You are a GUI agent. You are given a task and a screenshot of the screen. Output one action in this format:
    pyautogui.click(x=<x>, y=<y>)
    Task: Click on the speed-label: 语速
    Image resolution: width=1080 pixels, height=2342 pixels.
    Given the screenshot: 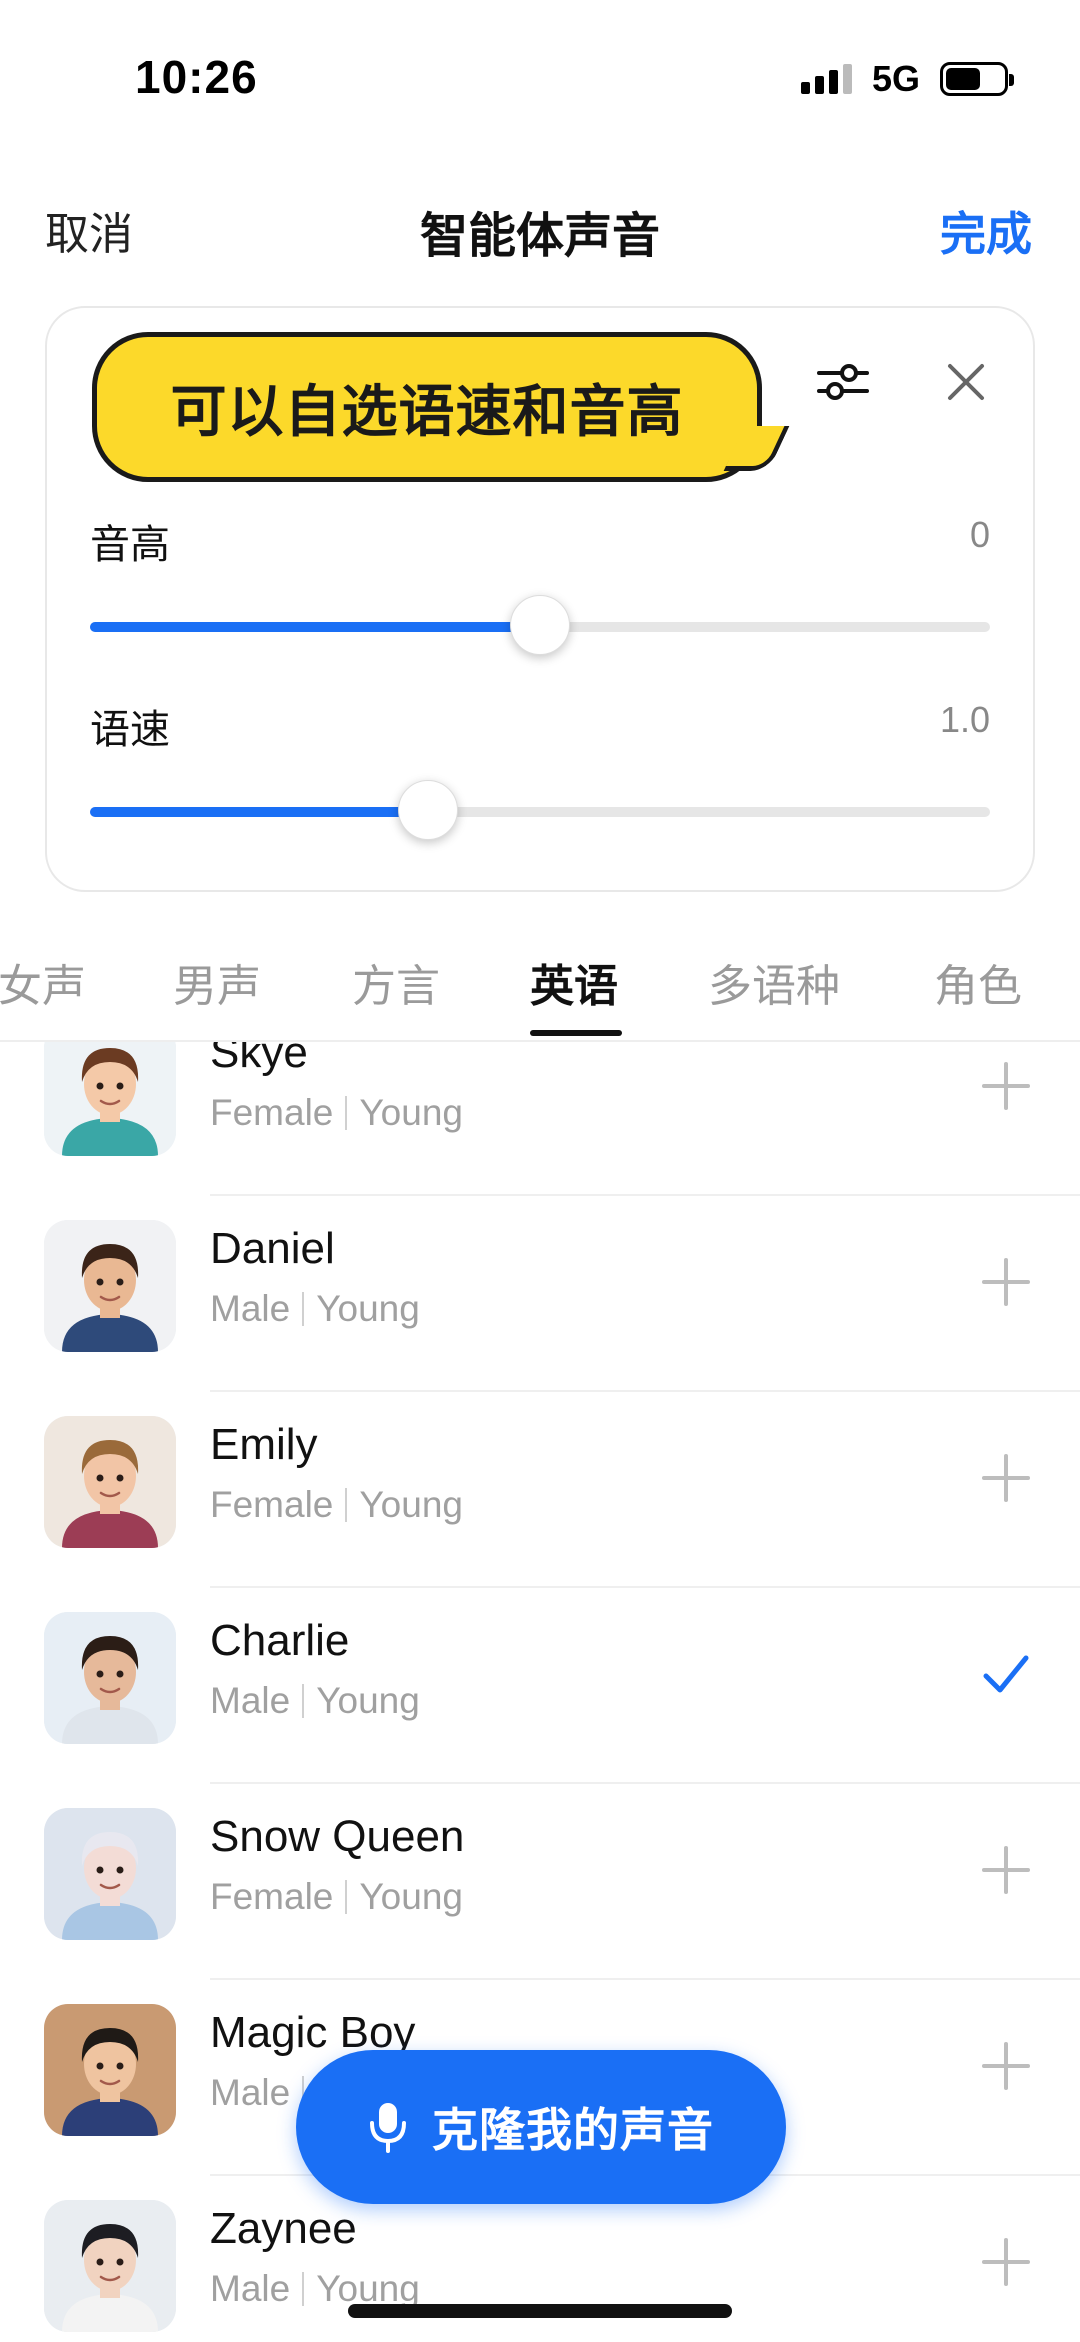 What is the action you would take?
    pyautogui.click(x=130, y=730)
    